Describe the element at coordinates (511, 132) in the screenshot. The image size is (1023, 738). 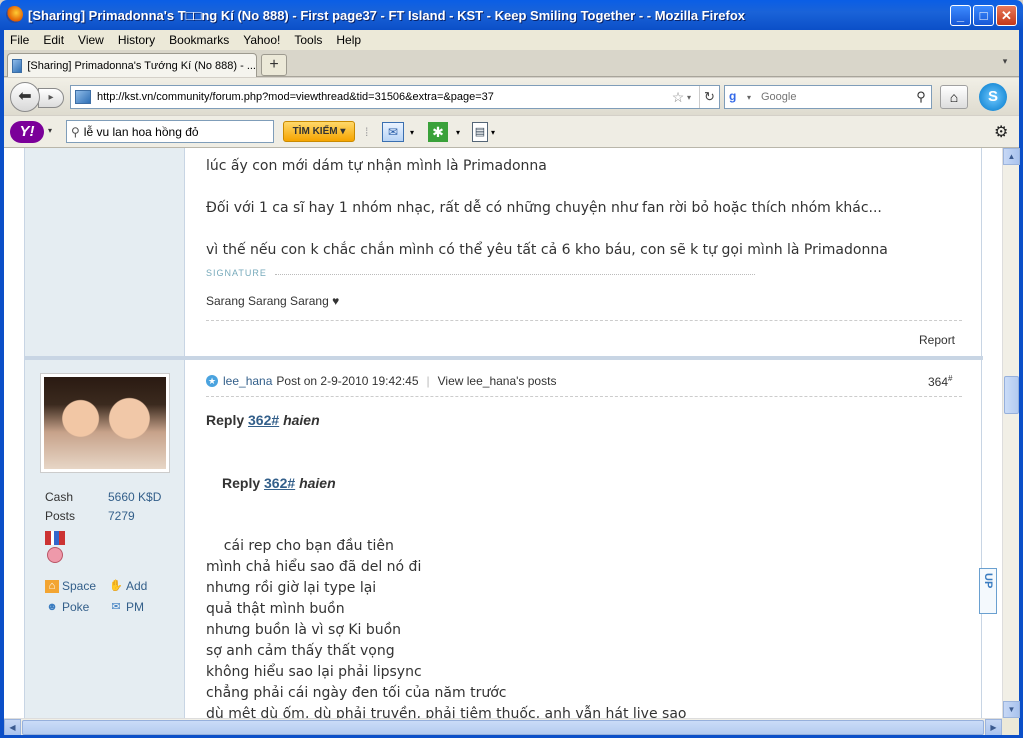
I see `yahoo-toolbar: Y! ▾ ⚲ TÌM KIẾM ▾ ⁞ ✉ ▾ ✱ ▾ ▤ ▾ ⚙` at that location.